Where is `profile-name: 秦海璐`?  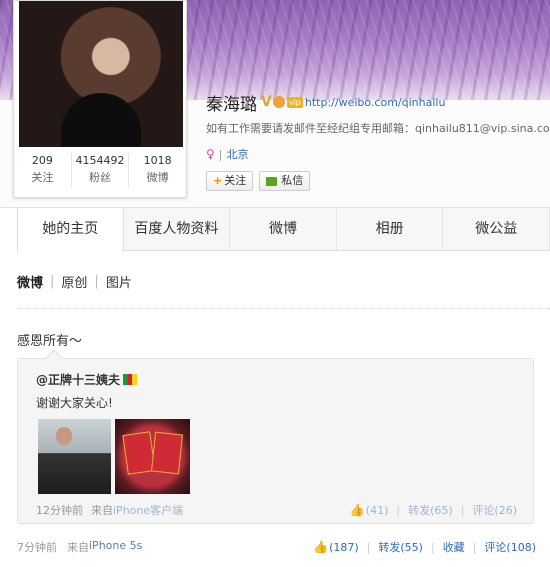 profile-name: 秦海璐 is located at coordinates (231, 104).